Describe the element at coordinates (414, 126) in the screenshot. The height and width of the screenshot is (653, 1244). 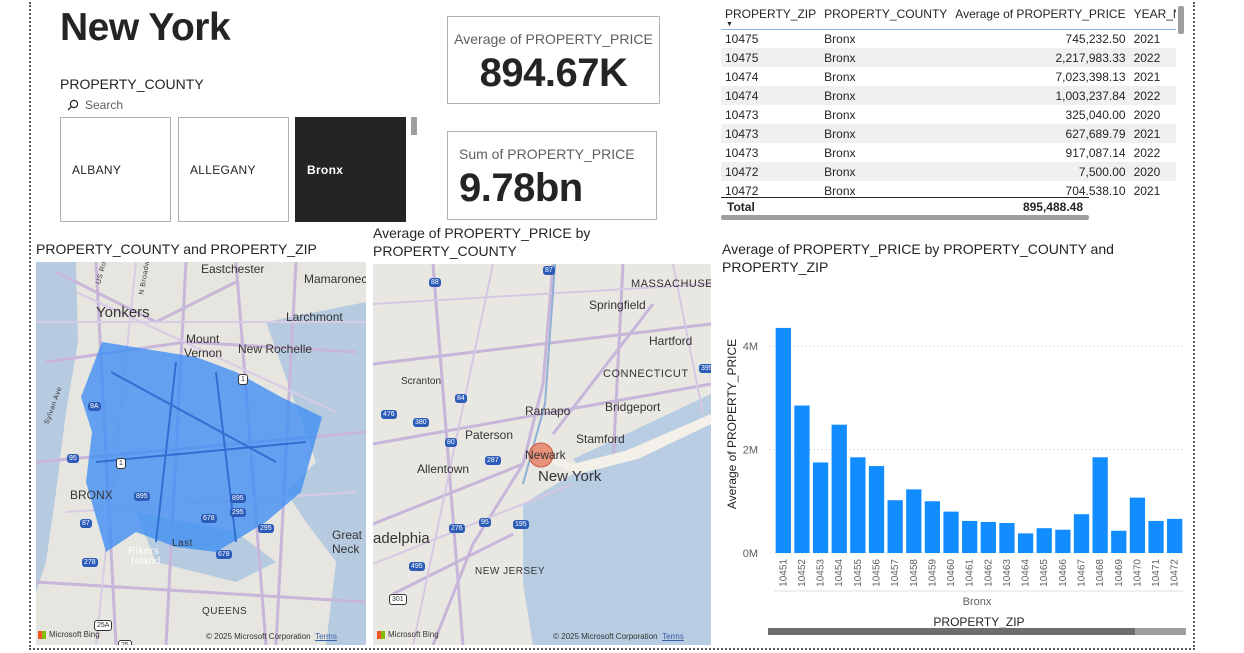
I see `slicer-scrollbar` at that location.